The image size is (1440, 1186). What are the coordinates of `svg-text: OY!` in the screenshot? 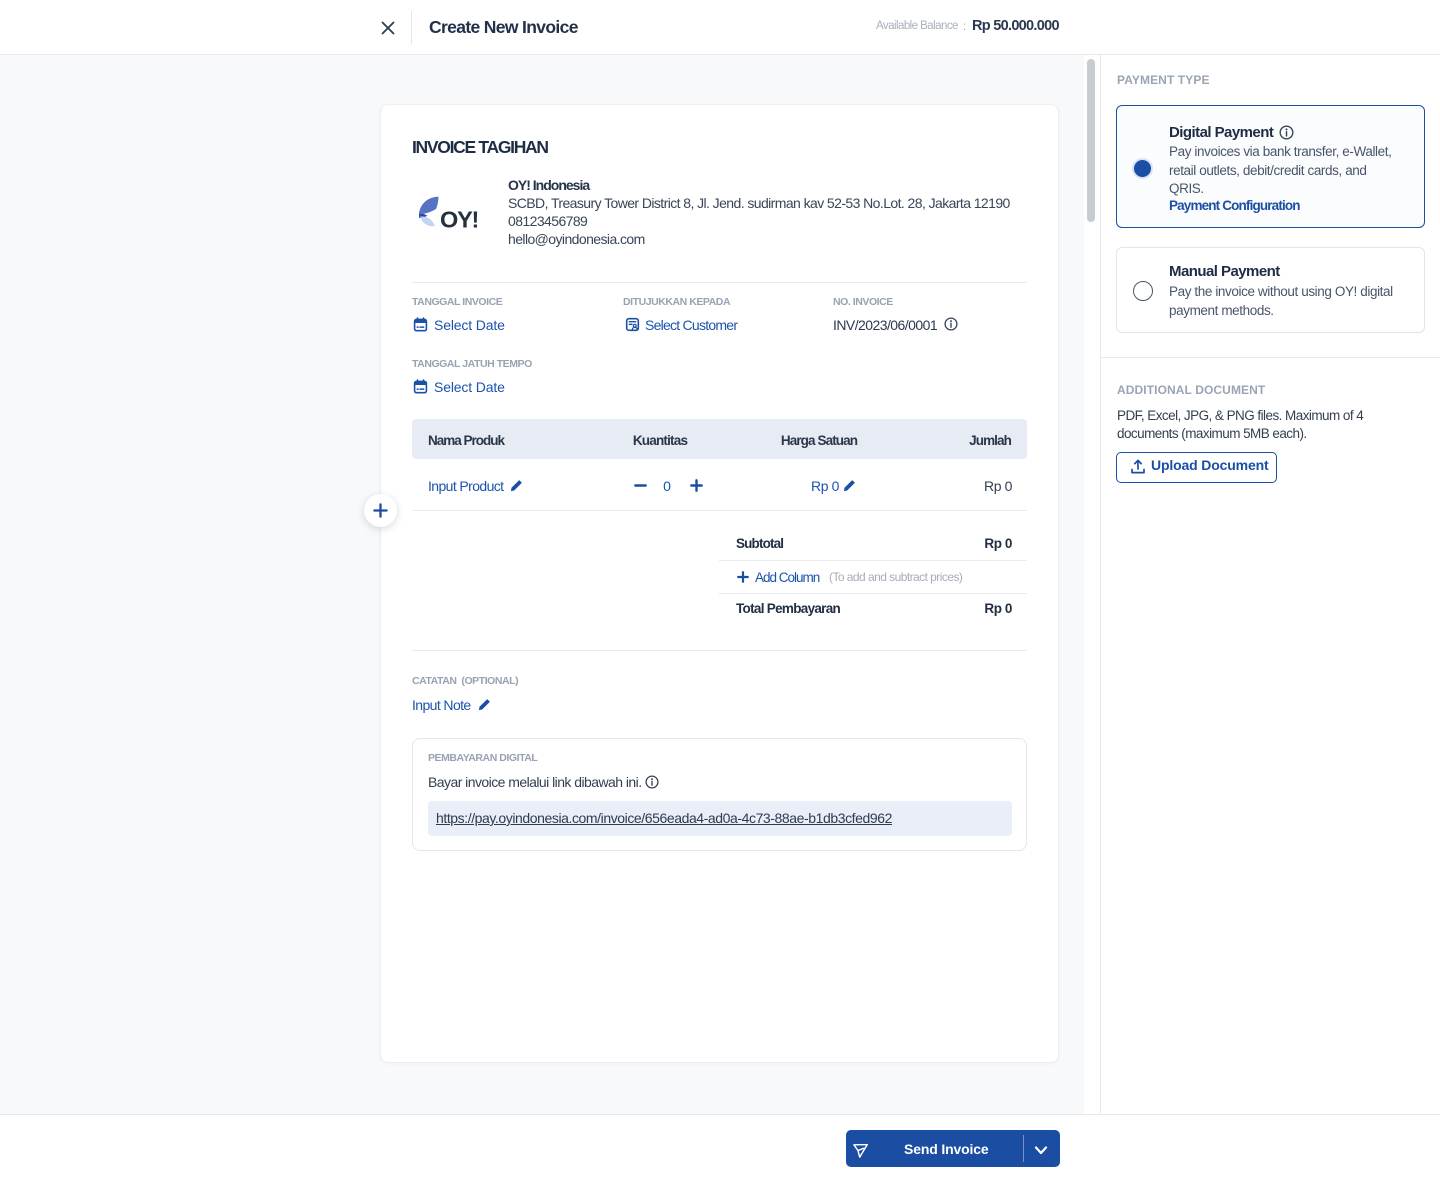 It's located at (459, 219).